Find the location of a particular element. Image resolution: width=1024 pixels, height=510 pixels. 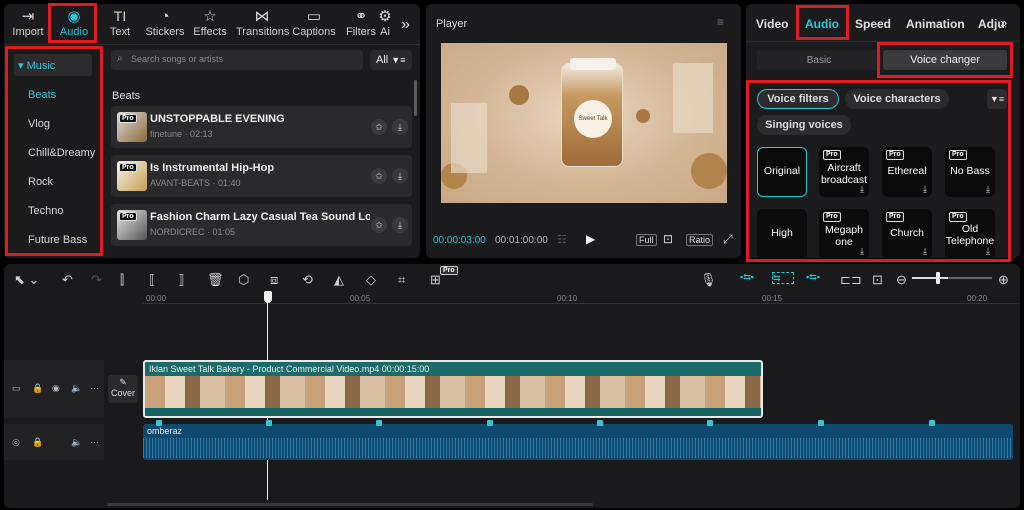

reverse-icon: ⟲ is located at coordinates (307, 280).